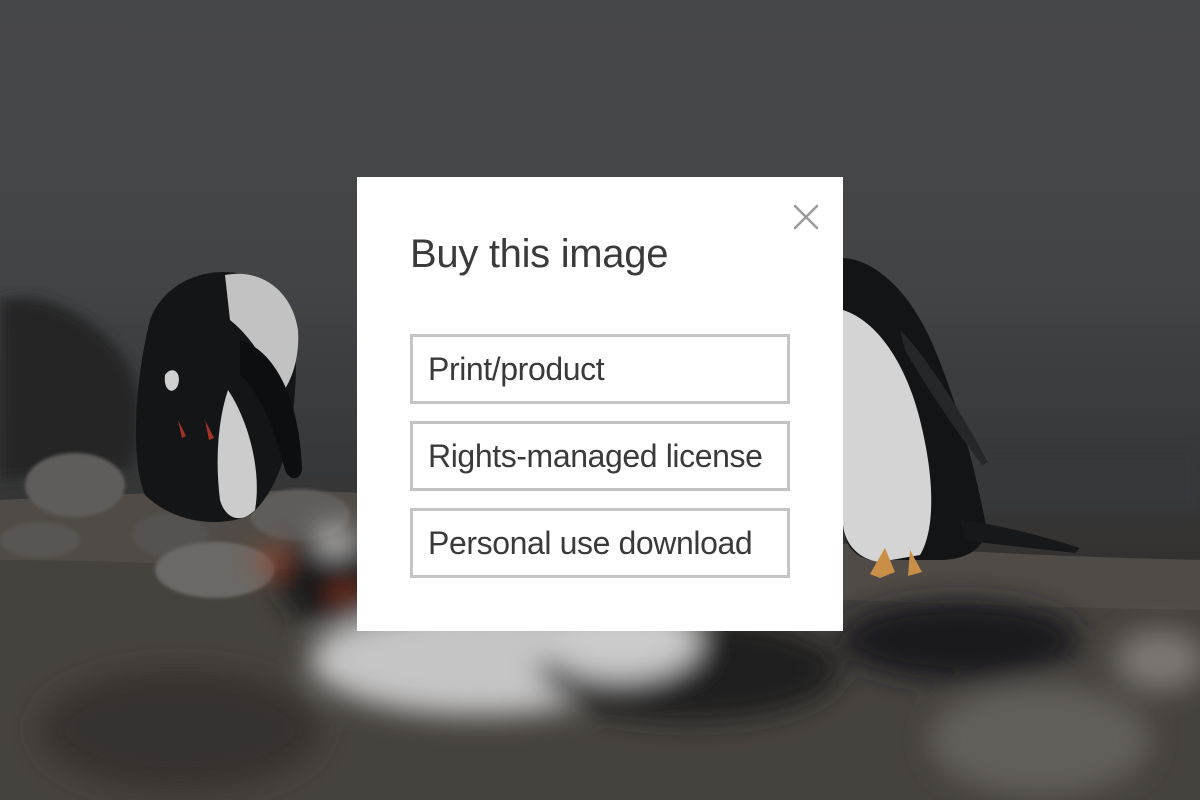 This screenshot has width=1200, height=800. Describe the element at coordinates (539, 254) in the screenshot. I see `modal-title: Buy this image` at that location.